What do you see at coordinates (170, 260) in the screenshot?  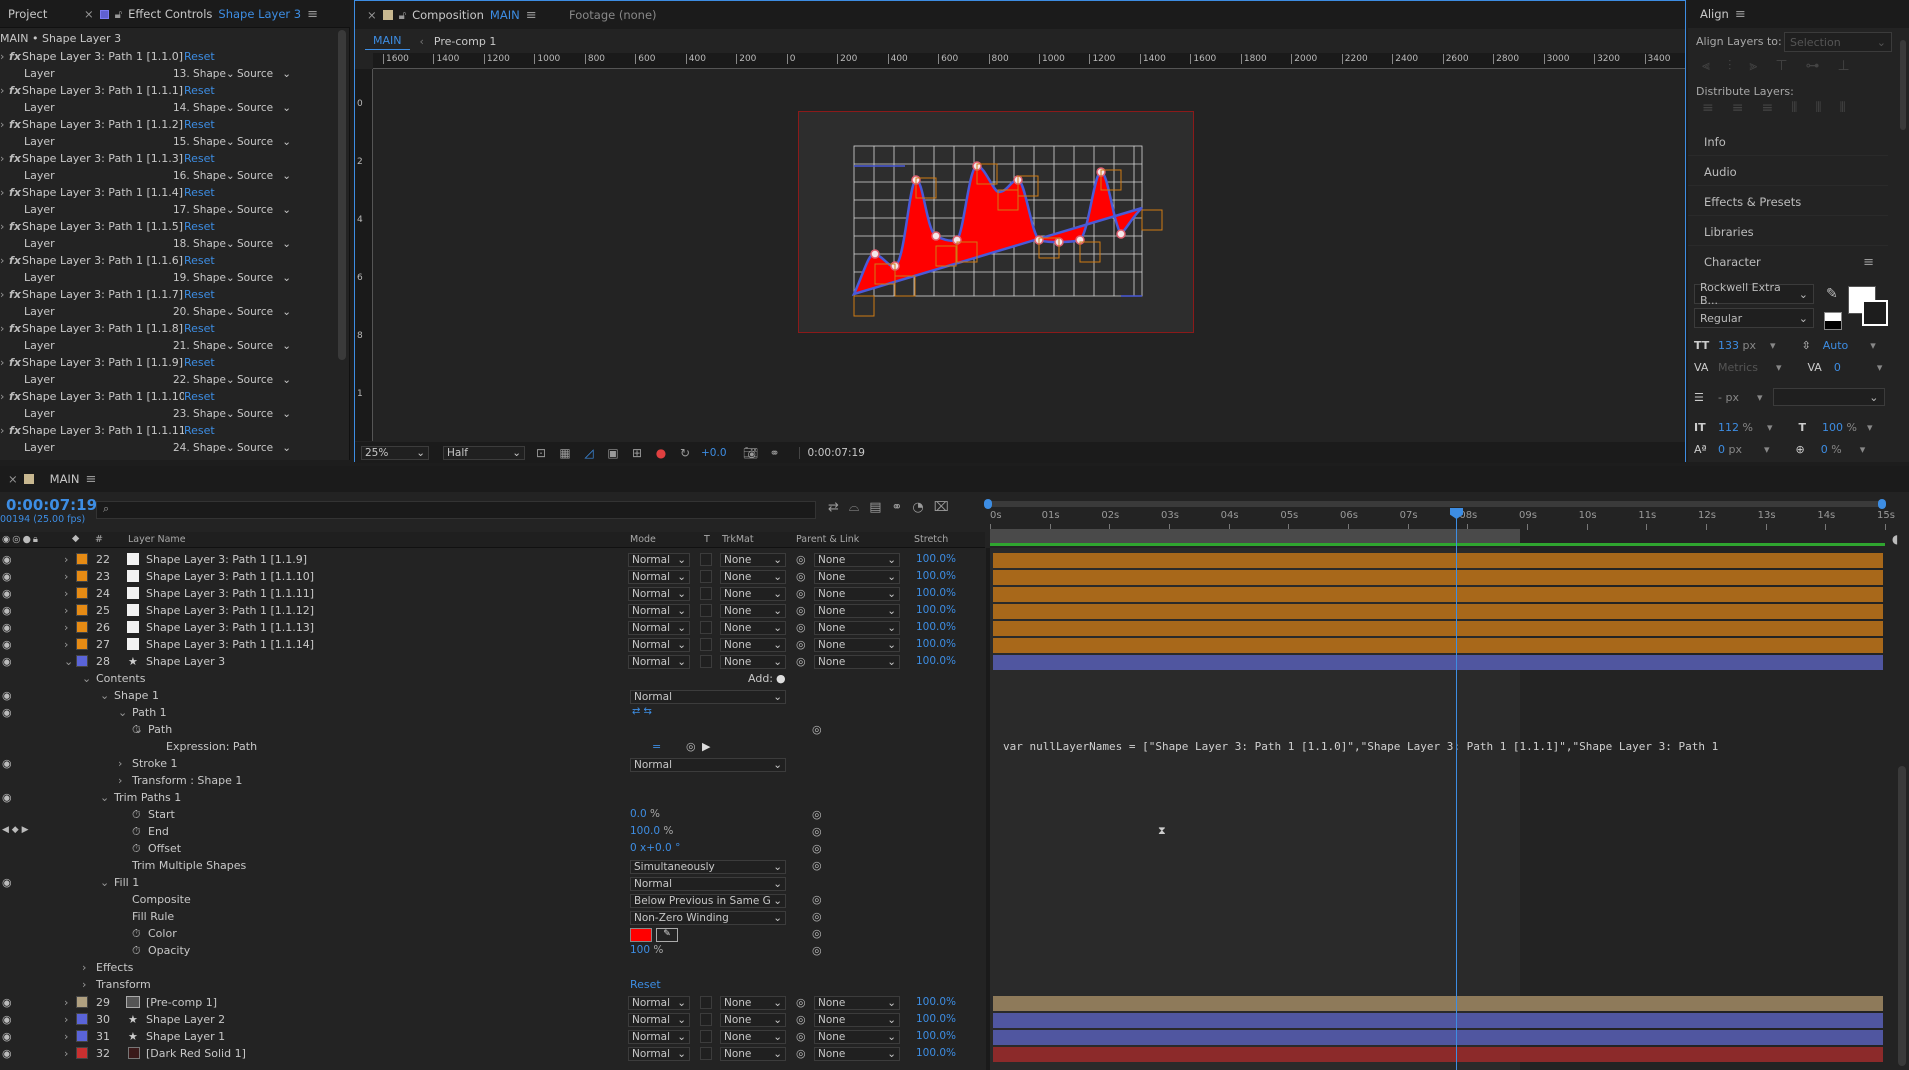 I see `effect-row: › fx Shape Layer 3: Path 1 [1.1.6] Reset` at bounding box center [170, 260].